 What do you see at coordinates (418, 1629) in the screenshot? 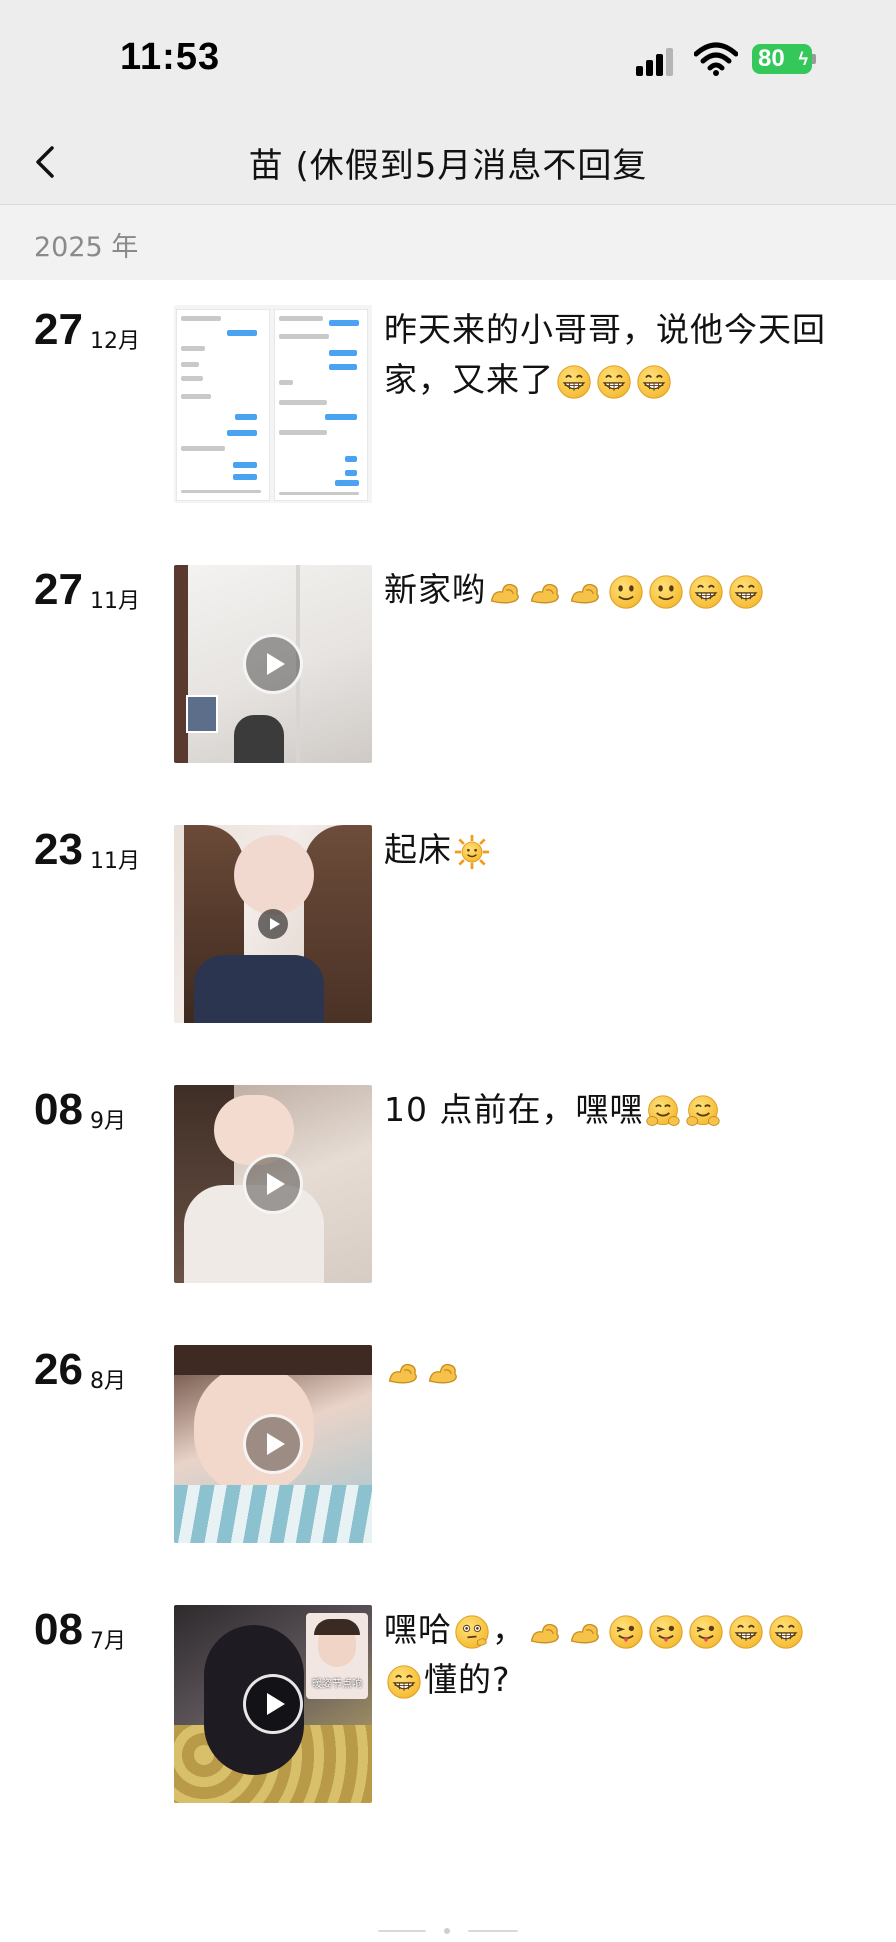
I see `post-text: 嘿哈` at bounding box center [418, 1629].